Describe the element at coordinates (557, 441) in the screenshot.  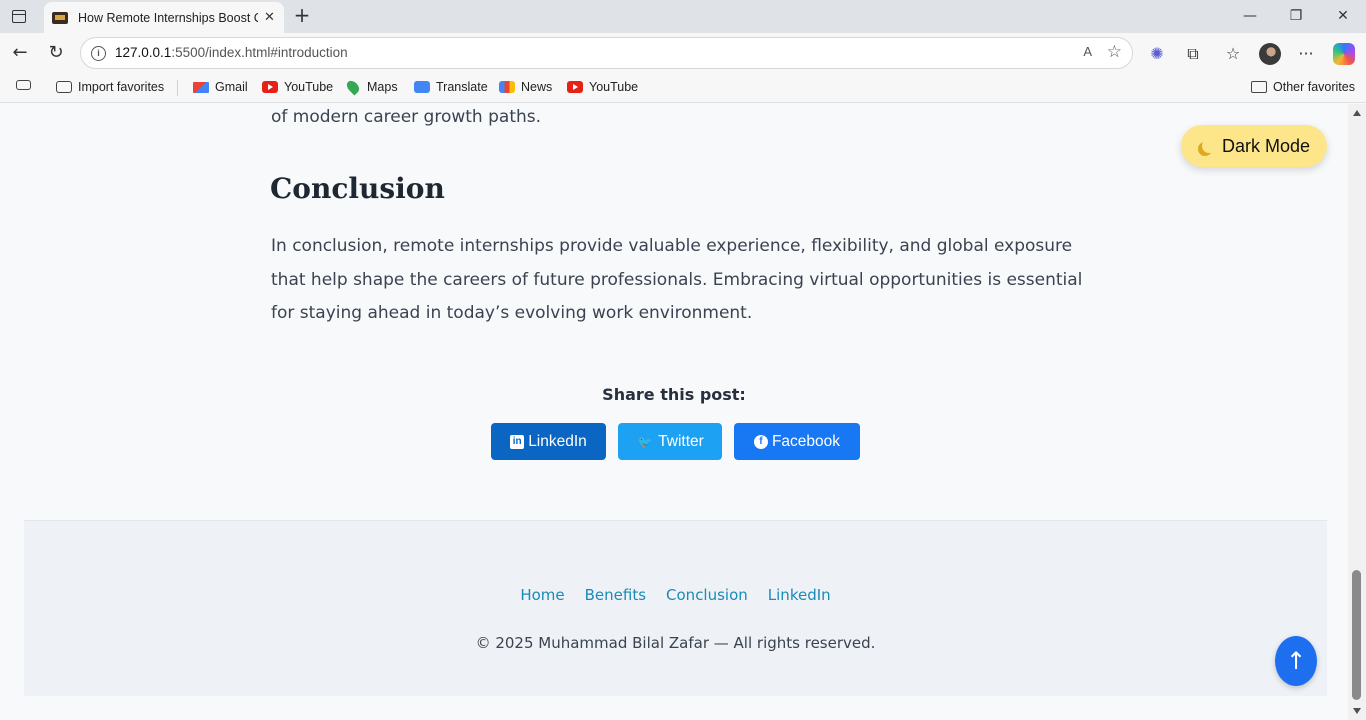
I see `share-linkedin-label: LinkedIn` at that location.